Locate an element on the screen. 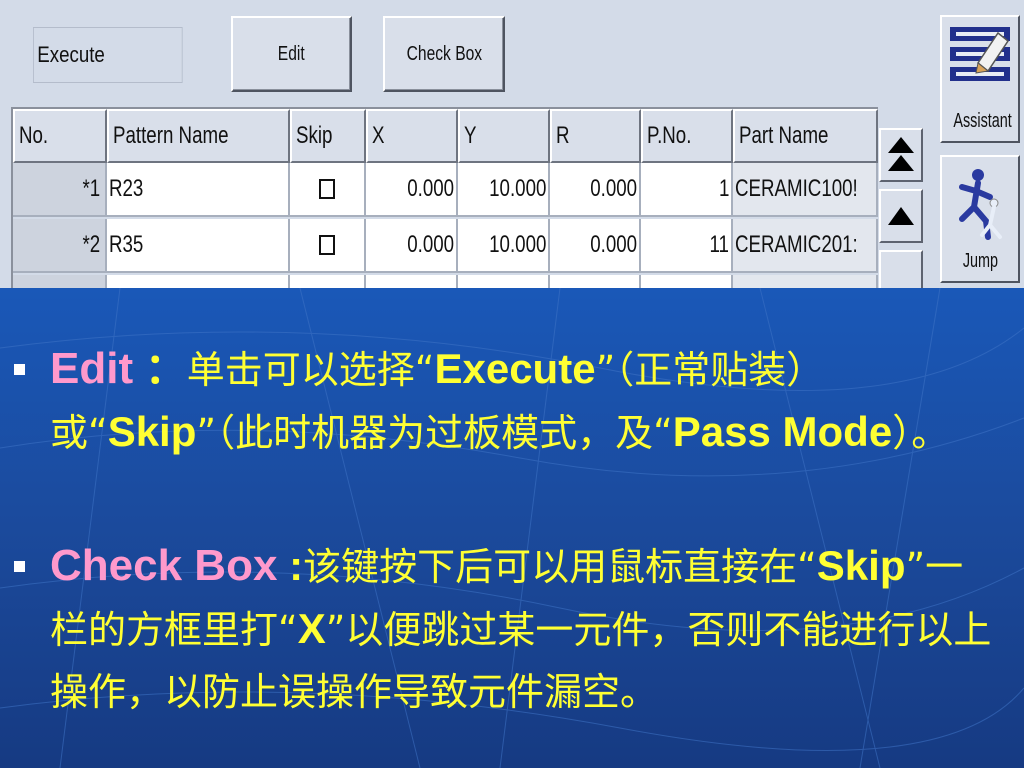 The height and width of the screenshot is (768, 1024). scroll-up-button is located at coordinates (901, 216).